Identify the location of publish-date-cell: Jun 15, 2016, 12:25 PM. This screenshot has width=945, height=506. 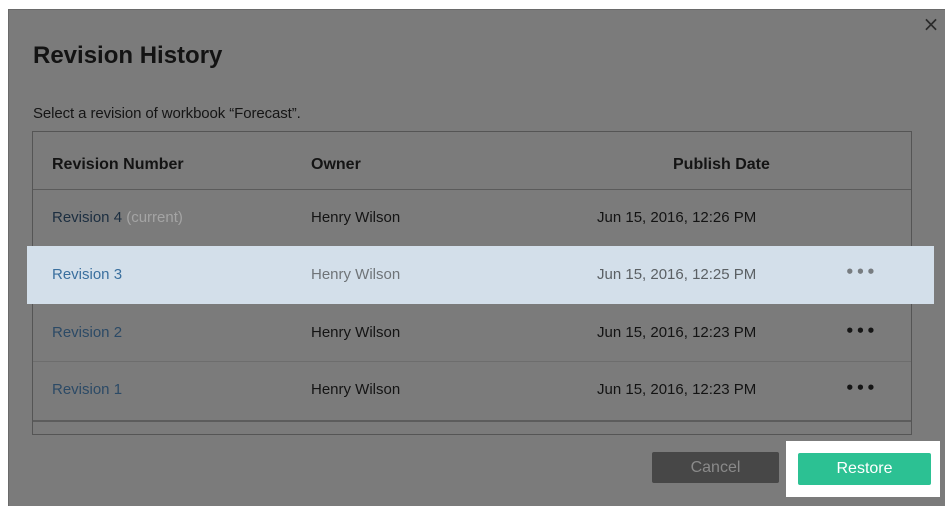
(677, 274).